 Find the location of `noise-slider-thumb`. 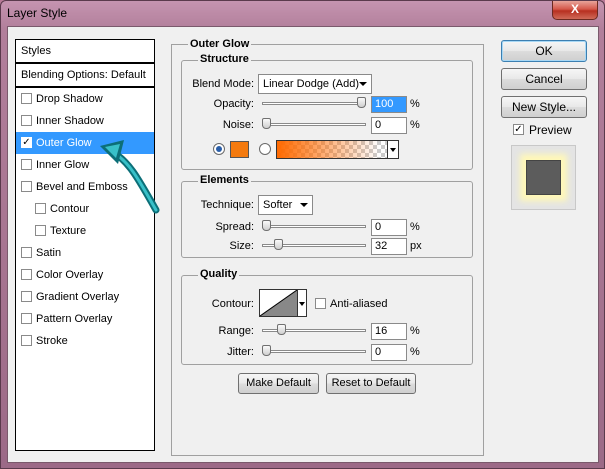

noise-slider-thumb is located at coordinates (266, 123).